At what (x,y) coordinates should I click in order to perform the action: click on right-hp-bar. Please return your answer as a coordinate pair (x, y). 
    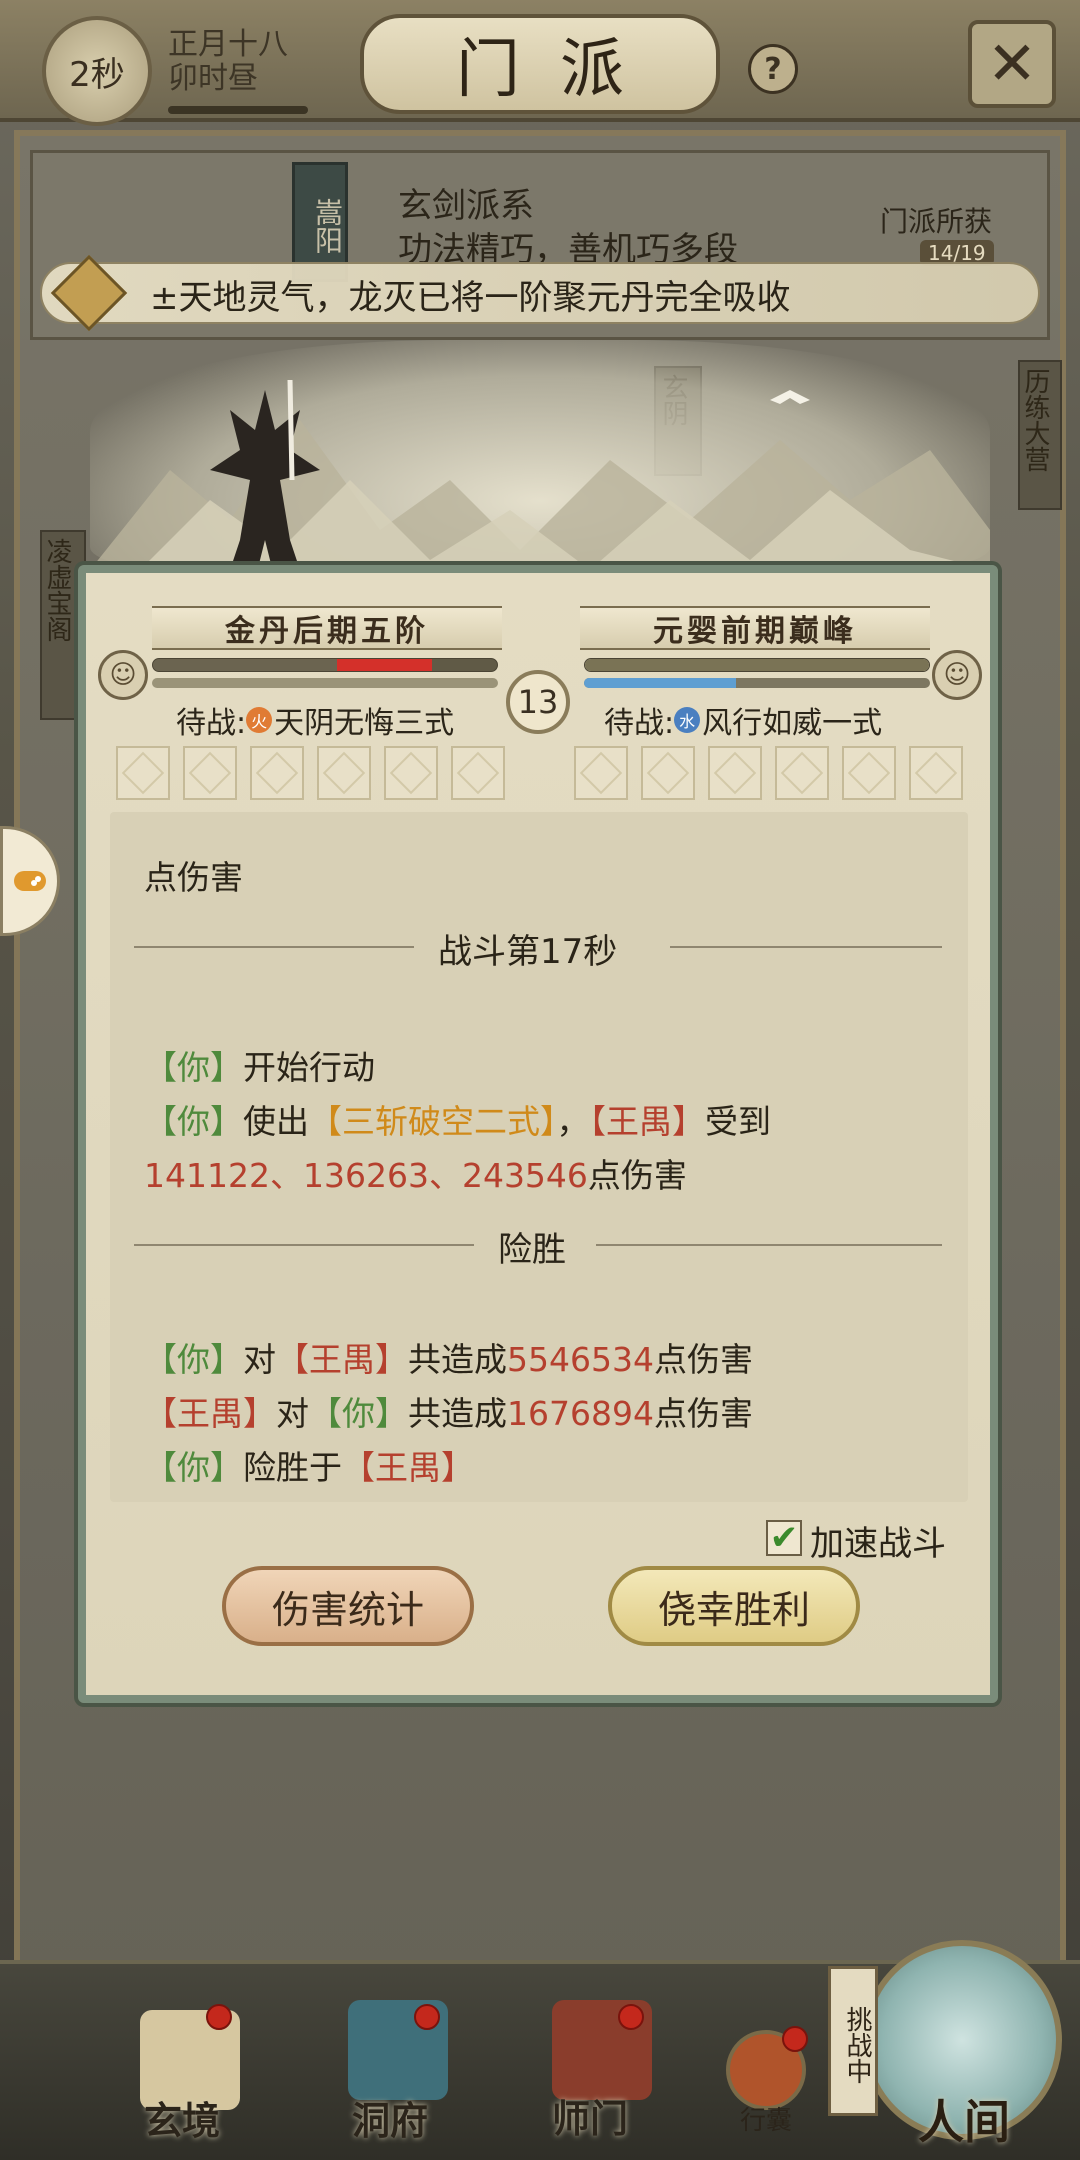
    Looking at the image, I should click on (757, 665).